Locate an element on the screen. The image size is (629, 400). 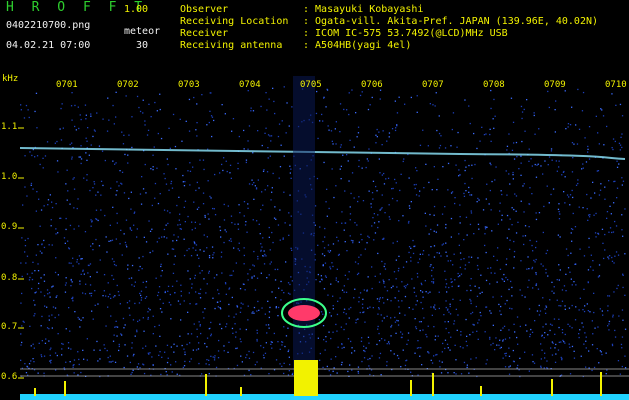
counter-bar is located at coordinates (411, 388).